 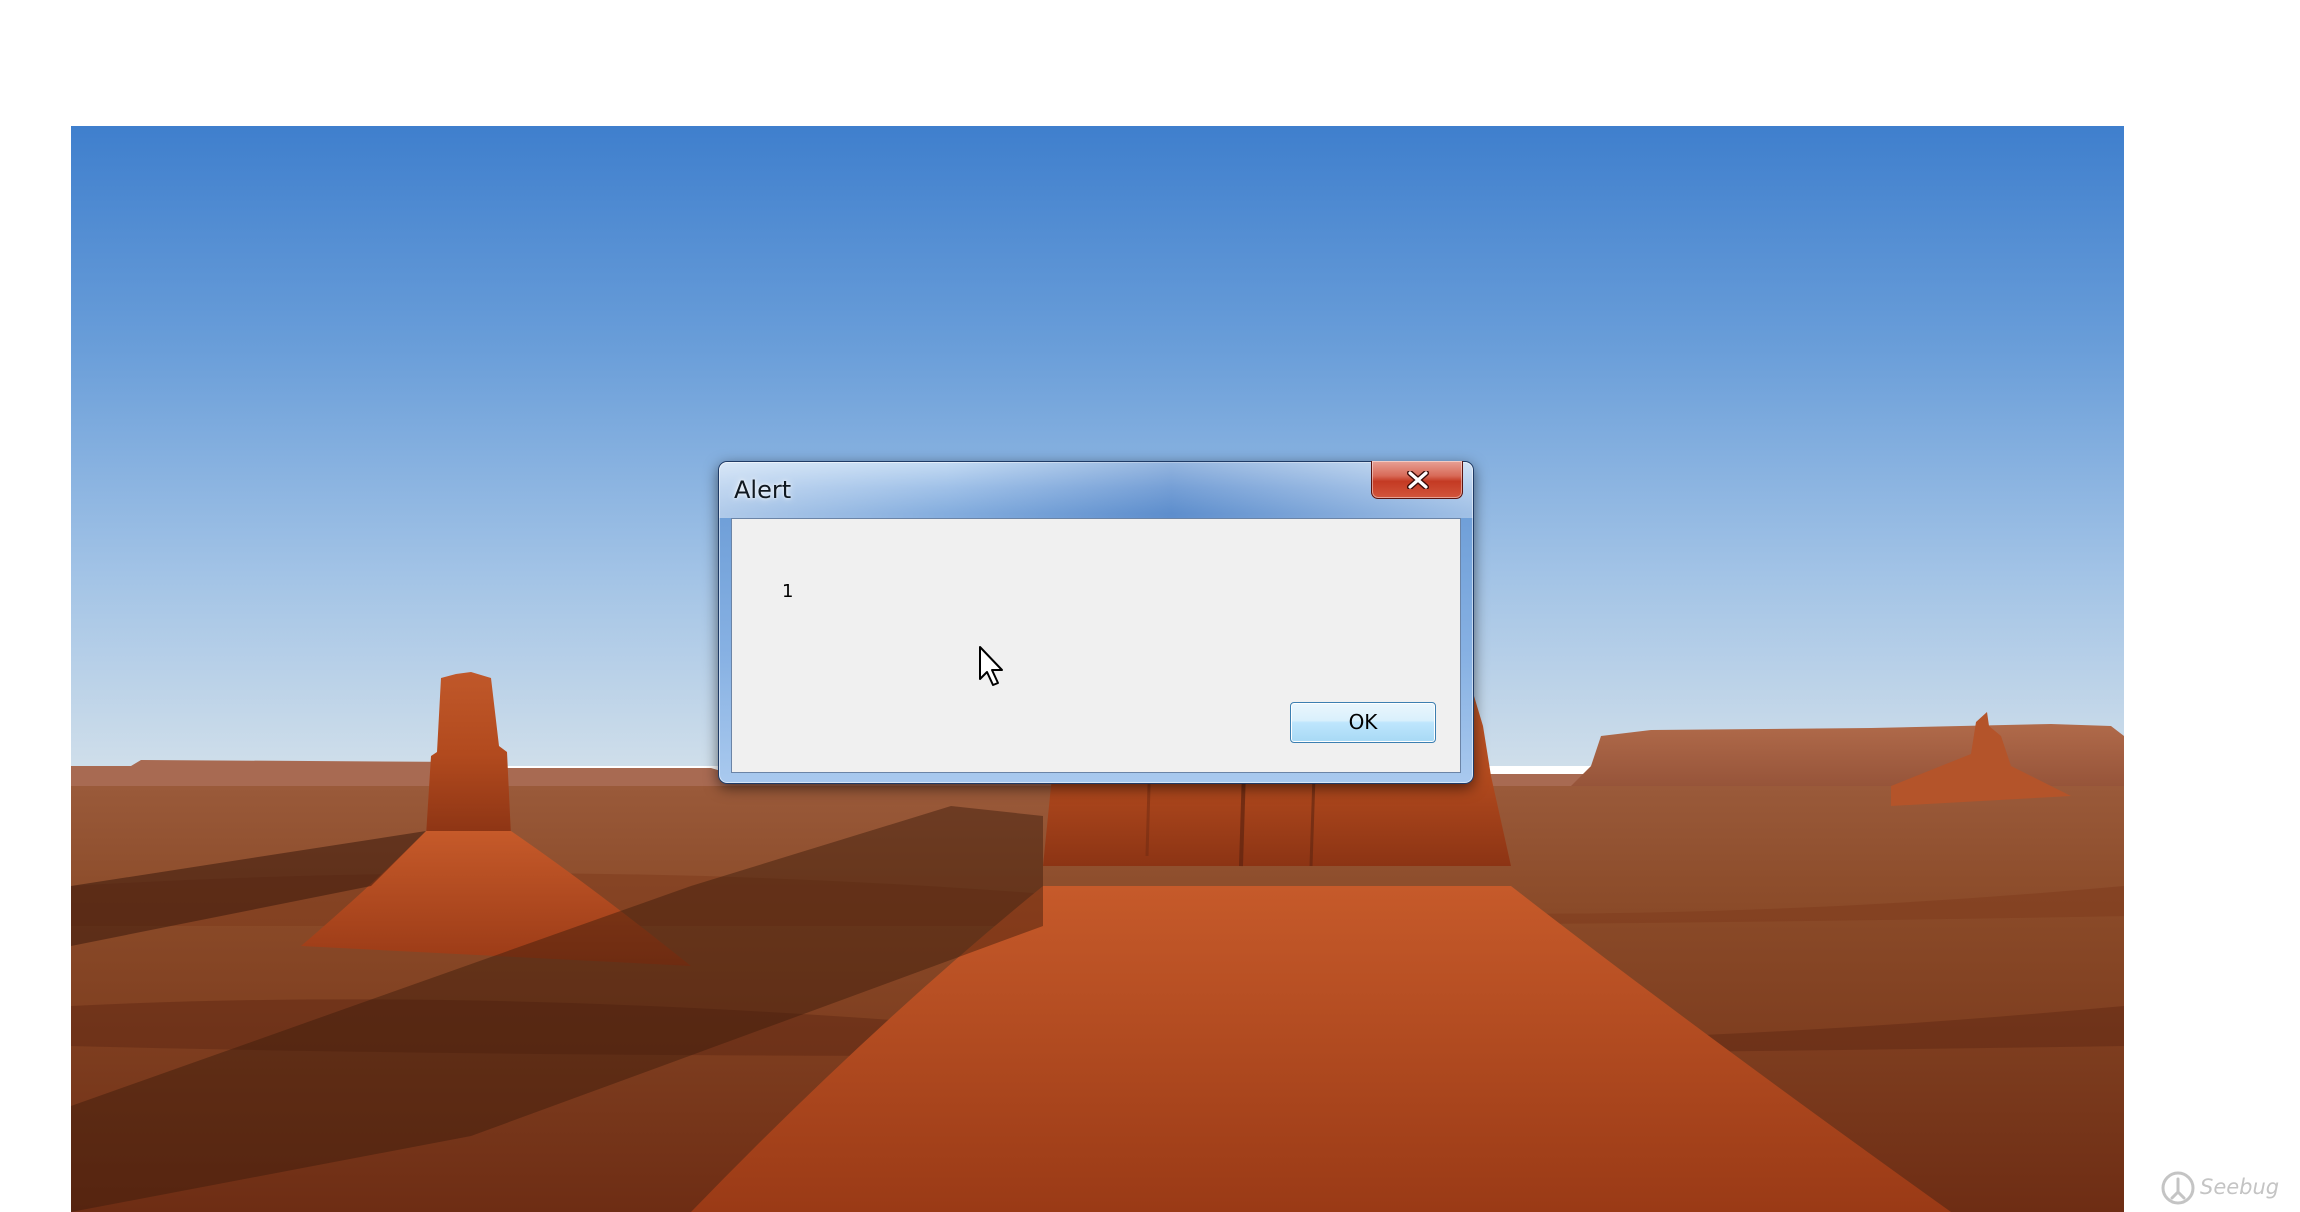 I want to click on alert-message: 1, so click(x=788, y=591).